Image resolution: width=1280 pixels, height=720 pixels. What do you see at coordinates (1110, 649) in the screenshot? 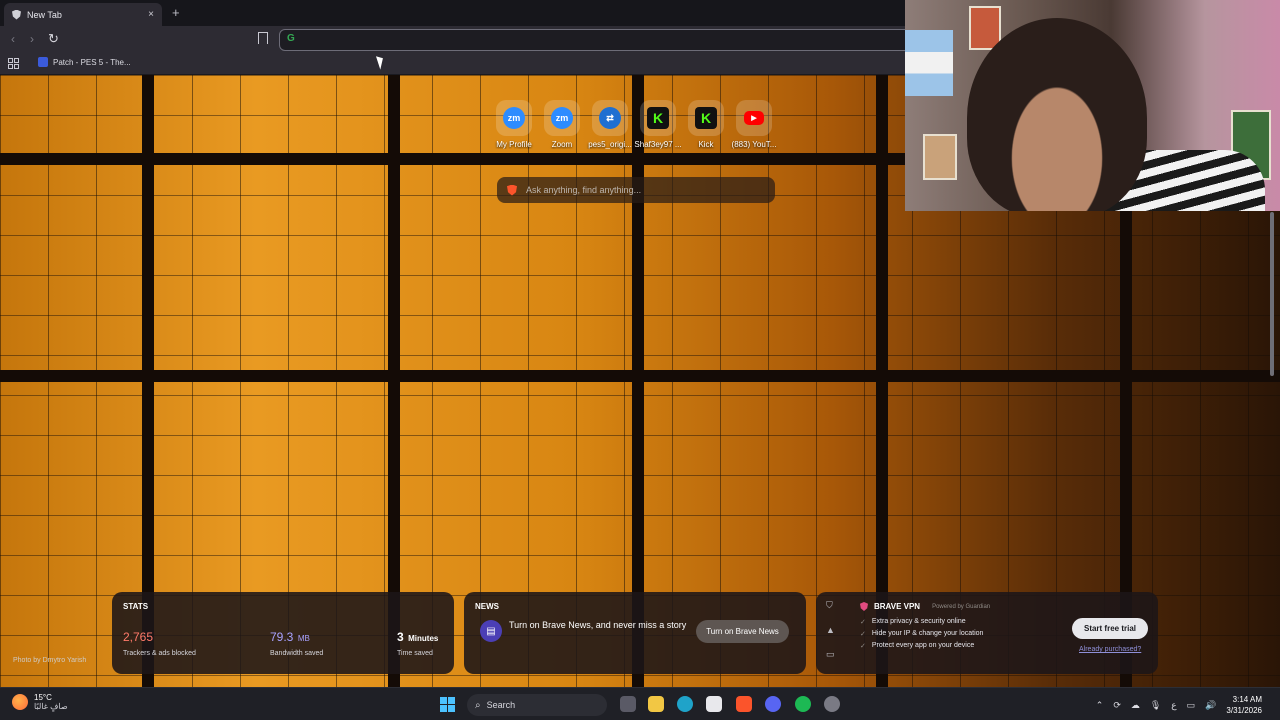
I see `already-purchased-link: Already purchased?` at bounding box center [1110, 649].